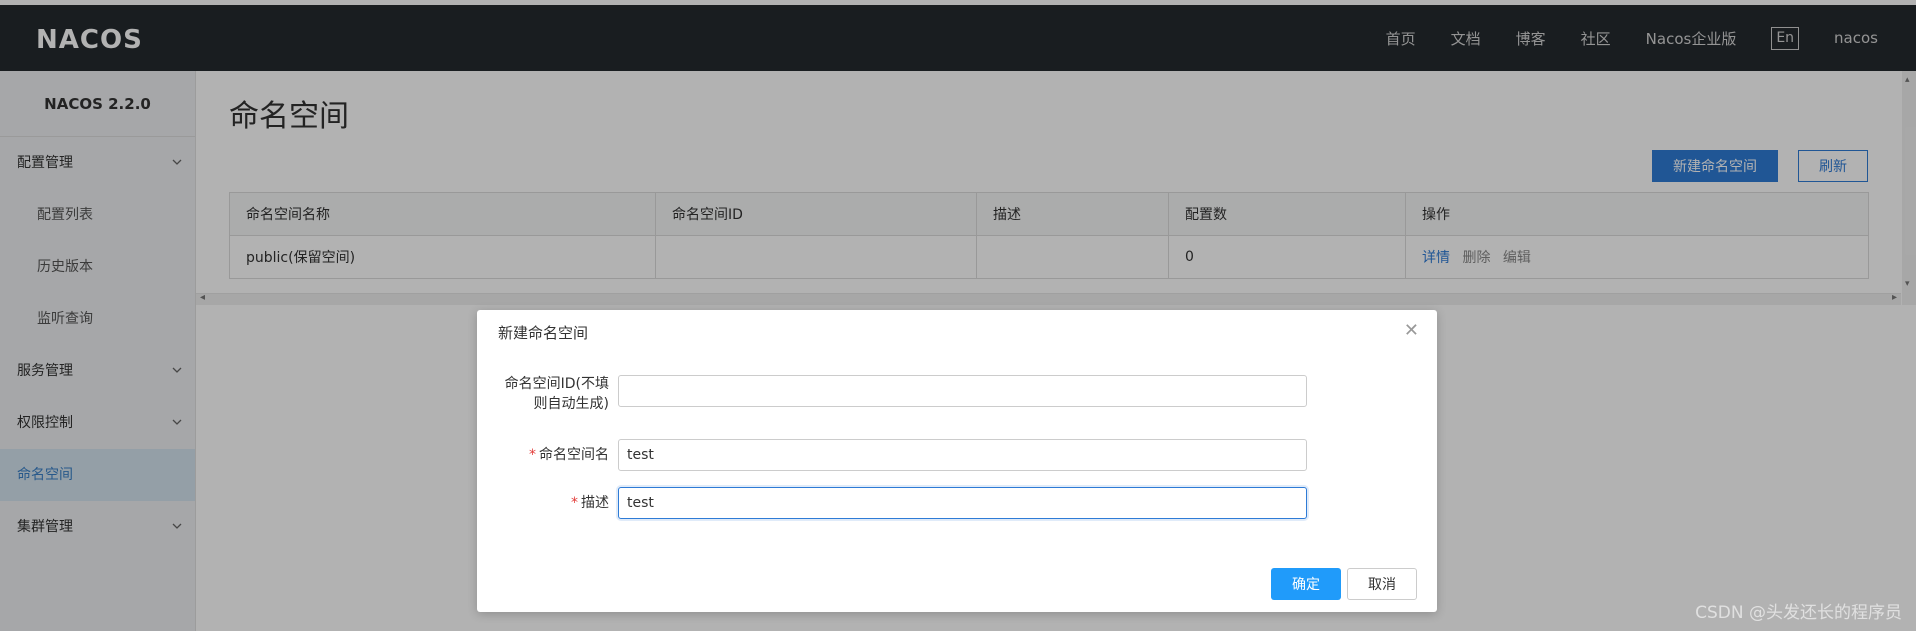  What do you see at coordinates (556, 384) in the screenshot?
I see `label-line: 命名空间ID(不填` at bounding box center [556, 384].